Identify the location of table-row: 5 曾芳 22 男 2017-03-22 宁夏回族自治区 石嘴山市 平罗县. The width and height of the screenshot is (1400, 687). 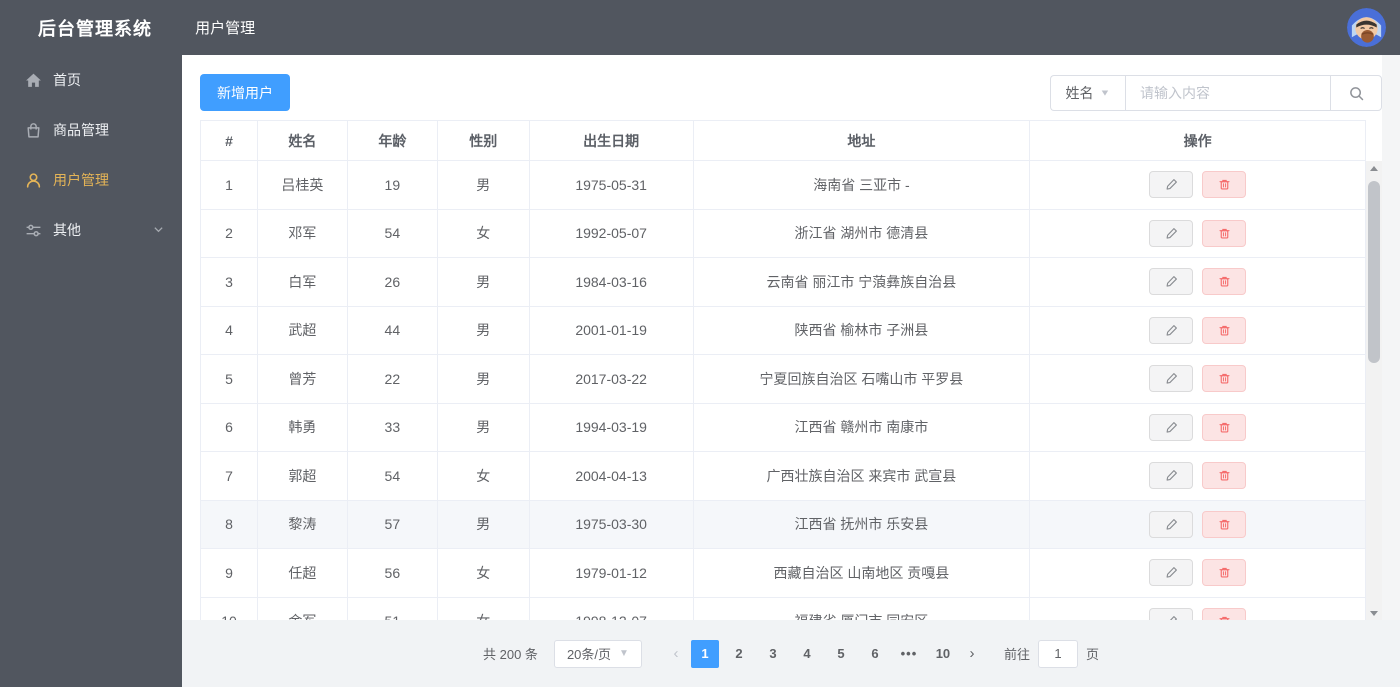
(783, 379).